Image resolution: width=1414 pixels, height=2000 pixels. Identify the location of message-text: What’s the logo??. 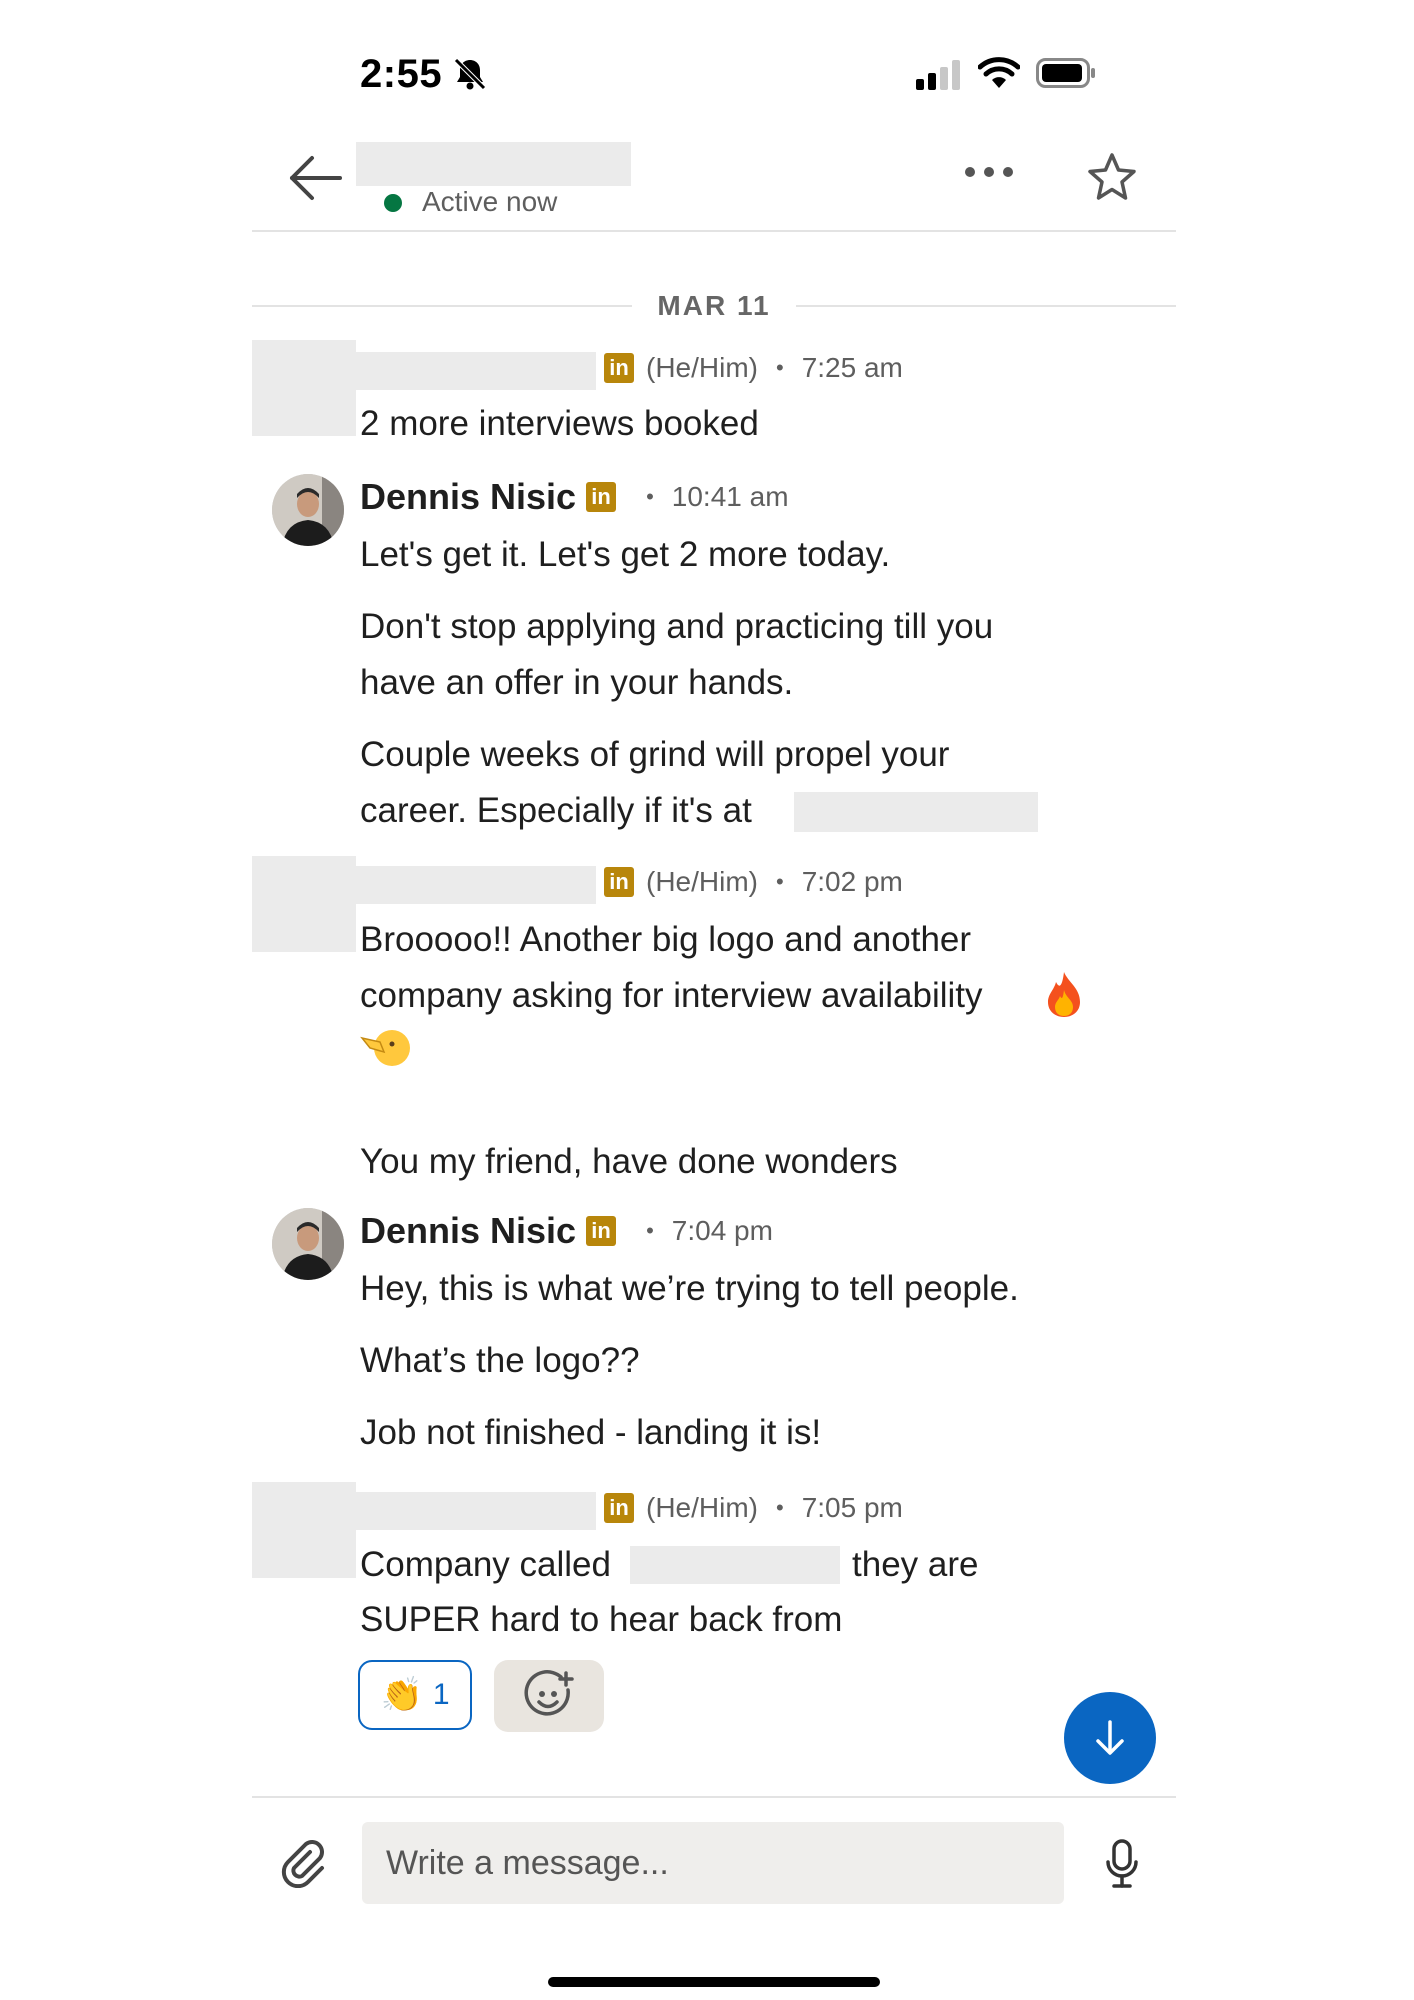
(500, 1360).